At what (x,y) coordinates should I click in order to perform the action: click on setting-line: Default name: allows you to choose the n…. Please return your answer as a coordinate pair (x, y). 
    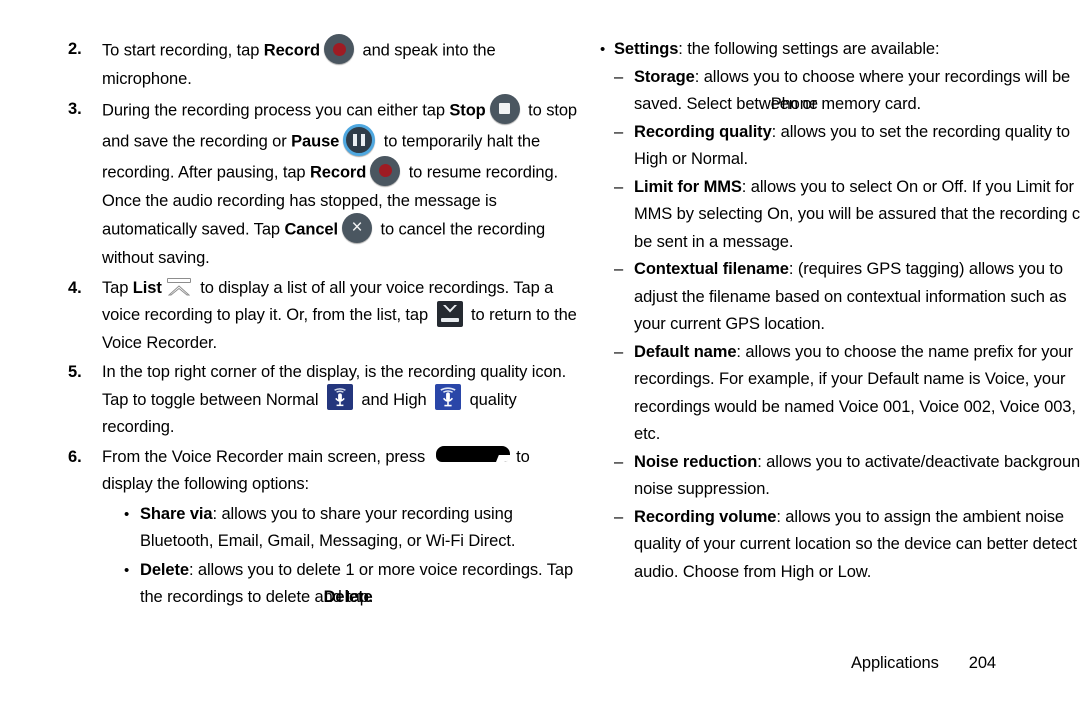
    Looking at the image, I should click on (857, 353).